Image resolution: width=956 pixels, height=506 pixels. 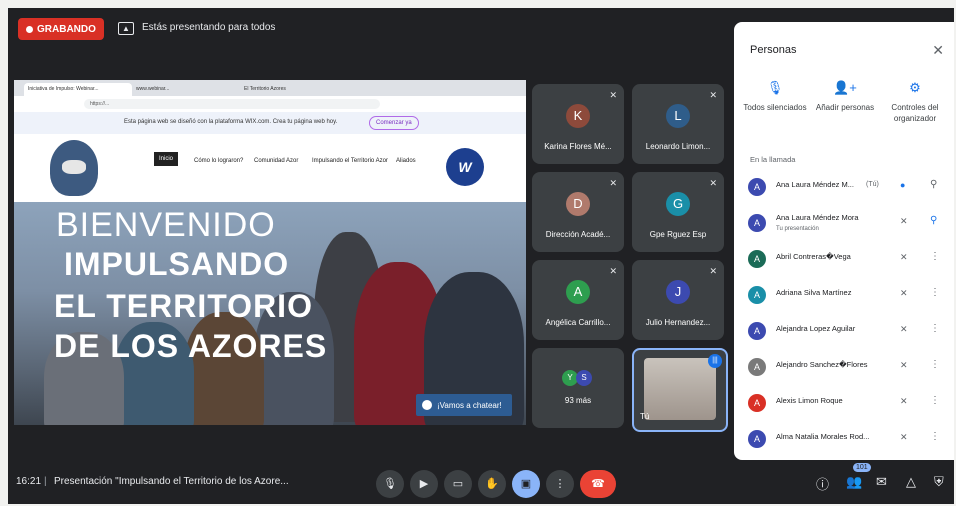 What do you see at coordinates (29, 29) in the screenshot?
I see `record-dot-icon` at bounding box center [29, 29].